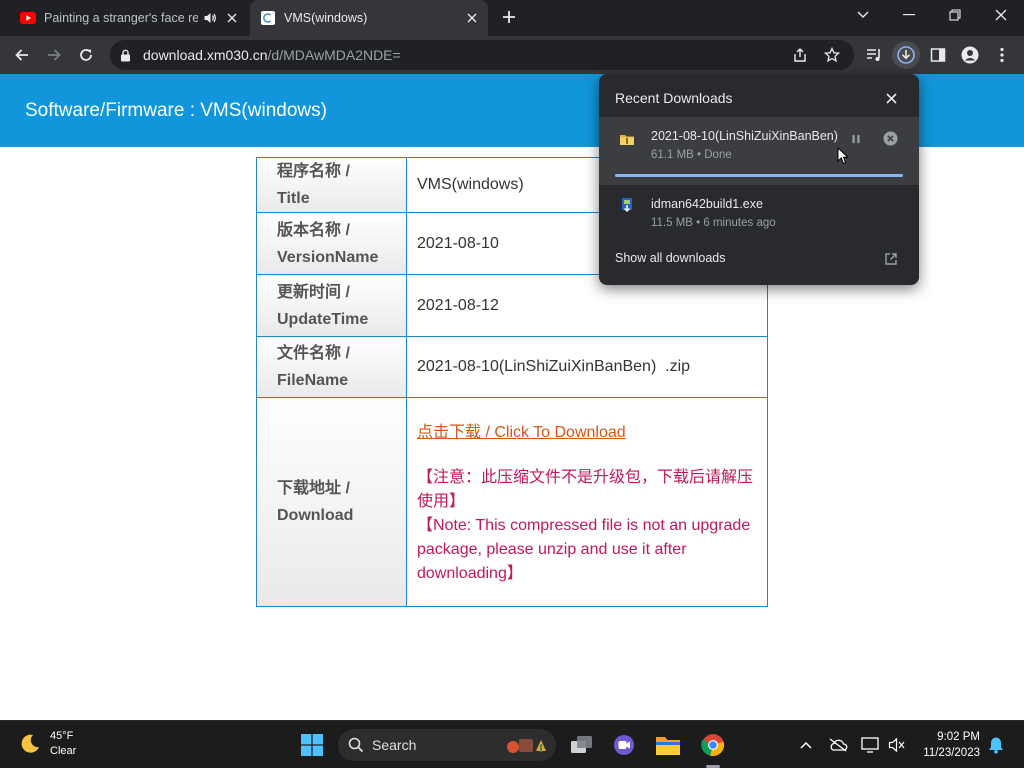 Image resolution: width=1024 pixels, height=768 pixels. Describe the element at coordinates (331, 243) in the screenshot. I see `row-label: 版本名称 / VersionName` at that location.